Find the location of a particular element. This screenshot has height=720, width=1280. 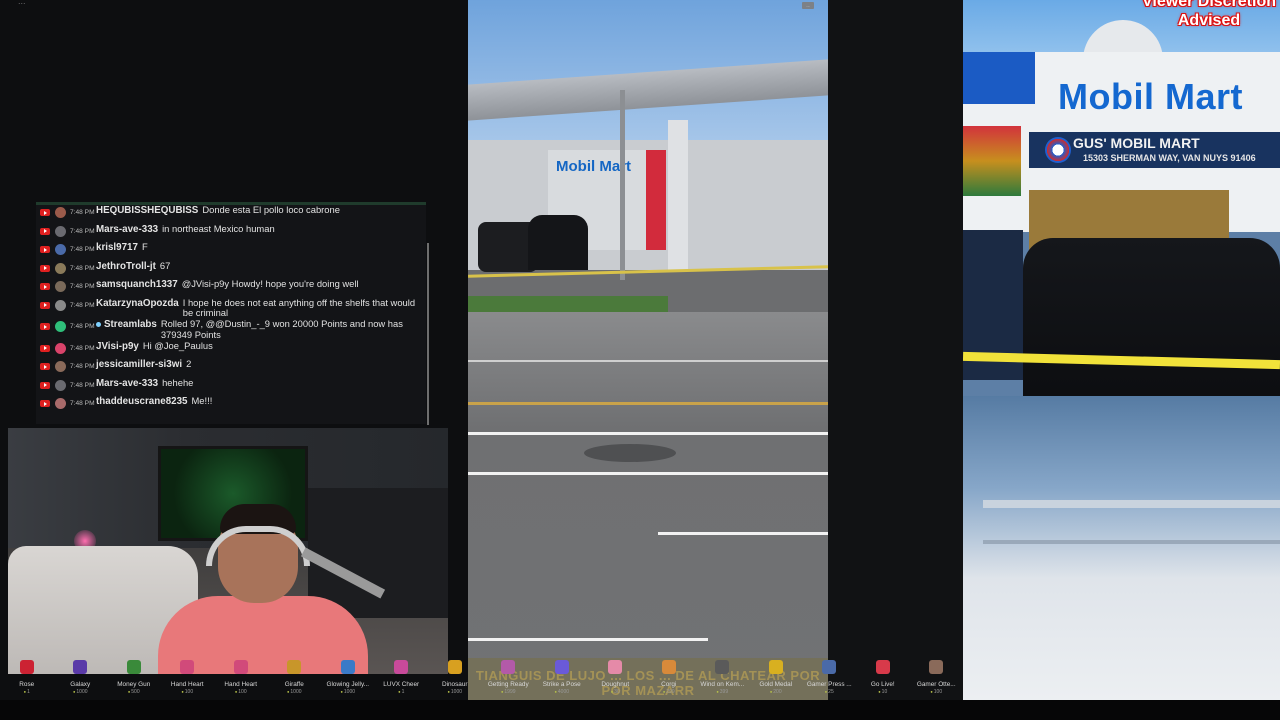

chat-text: @JVisi-p9y Howdy! hope you're doing well is located at coordinates (270, 283).